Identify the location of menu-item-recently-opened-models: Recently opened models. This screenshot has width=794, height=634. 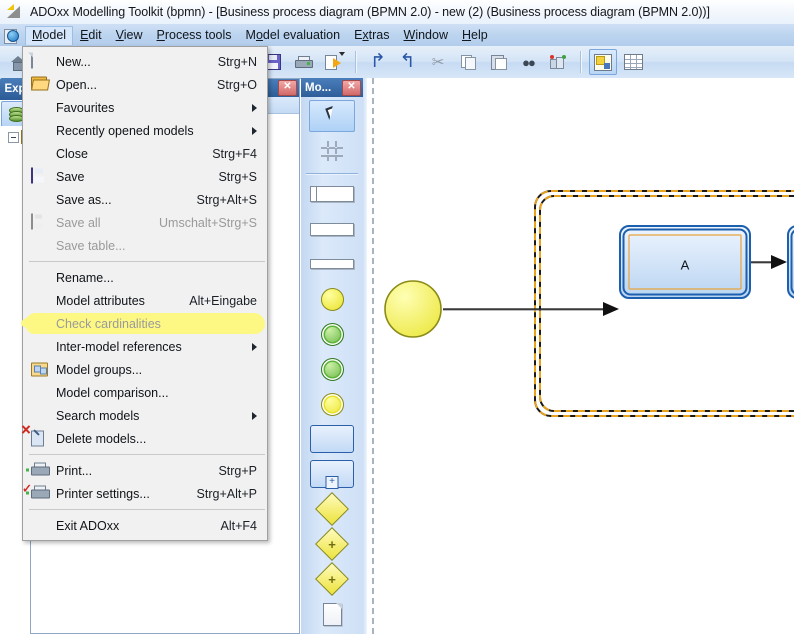
(145, 130).